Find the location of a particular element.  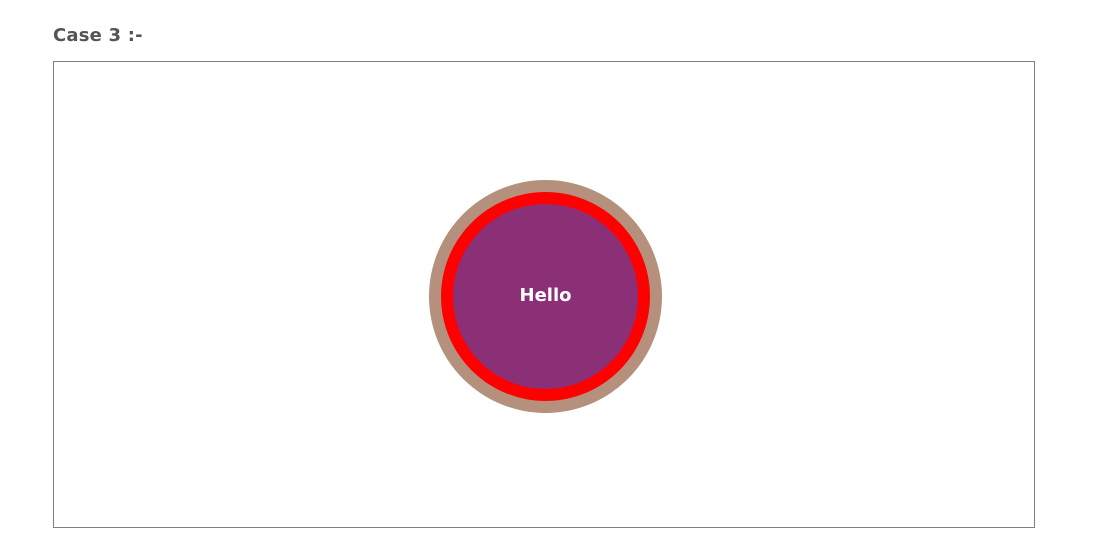

hello-label: Hello is located at coordinates (545, 295).